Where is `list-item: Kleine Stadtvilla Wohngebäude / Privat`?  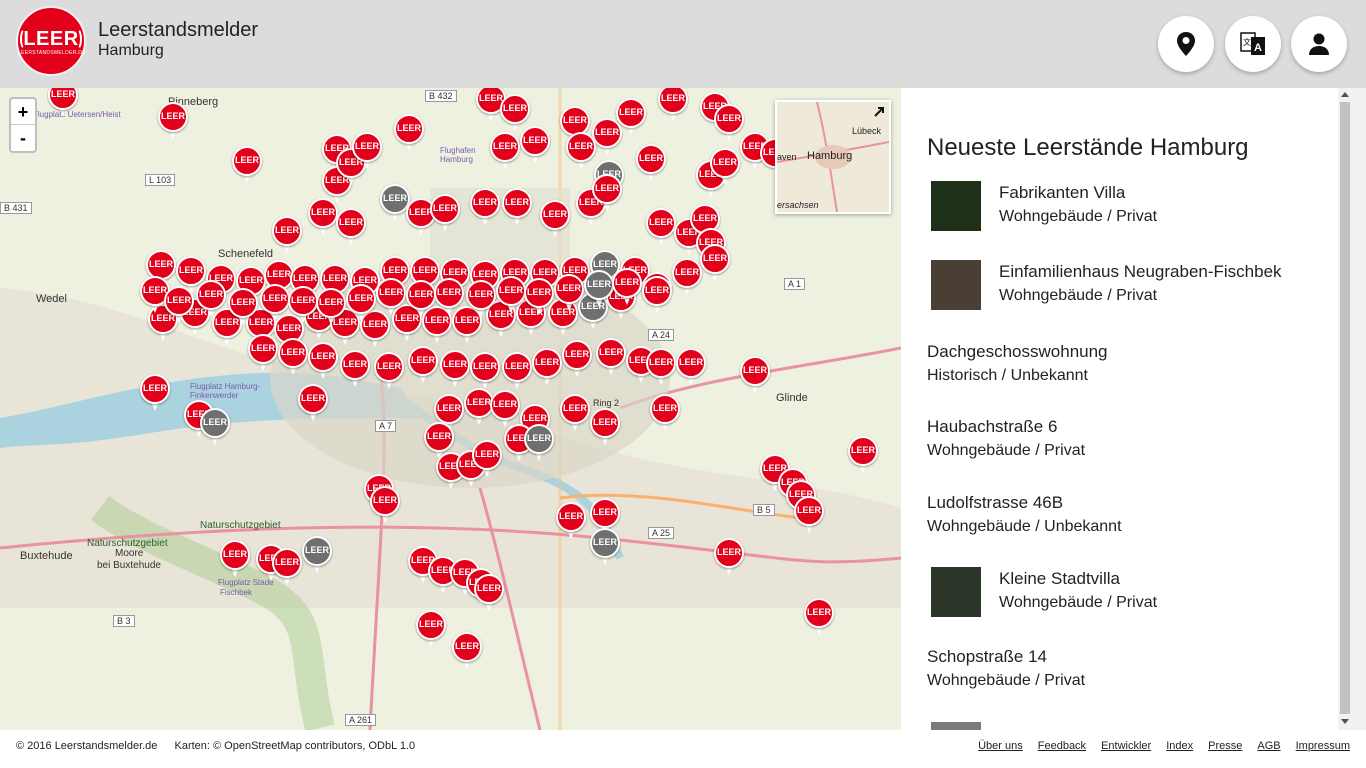 list-item: Kleine Stadtvilla Wohngebäude / Privat is located at coordinates (1127, 592).